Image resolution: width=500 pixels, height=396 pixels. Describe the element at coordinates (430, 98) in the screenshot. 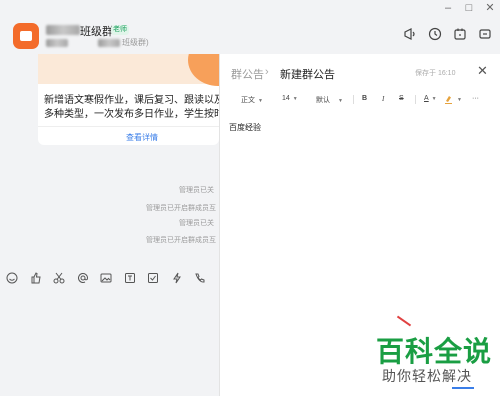

I see `text-color-button: A ▼` at that location.